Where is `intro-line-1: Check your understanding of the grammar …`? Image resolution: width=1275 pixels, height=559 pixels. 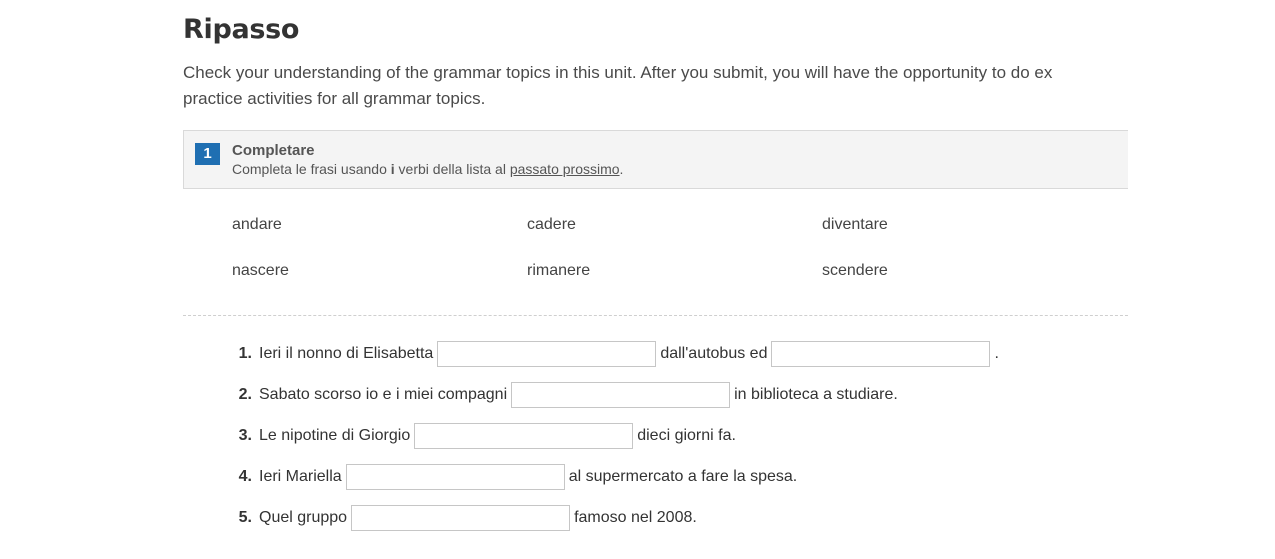
intro-line-1: Check your understanding of the grammar … is located at coordinates (618, 72).